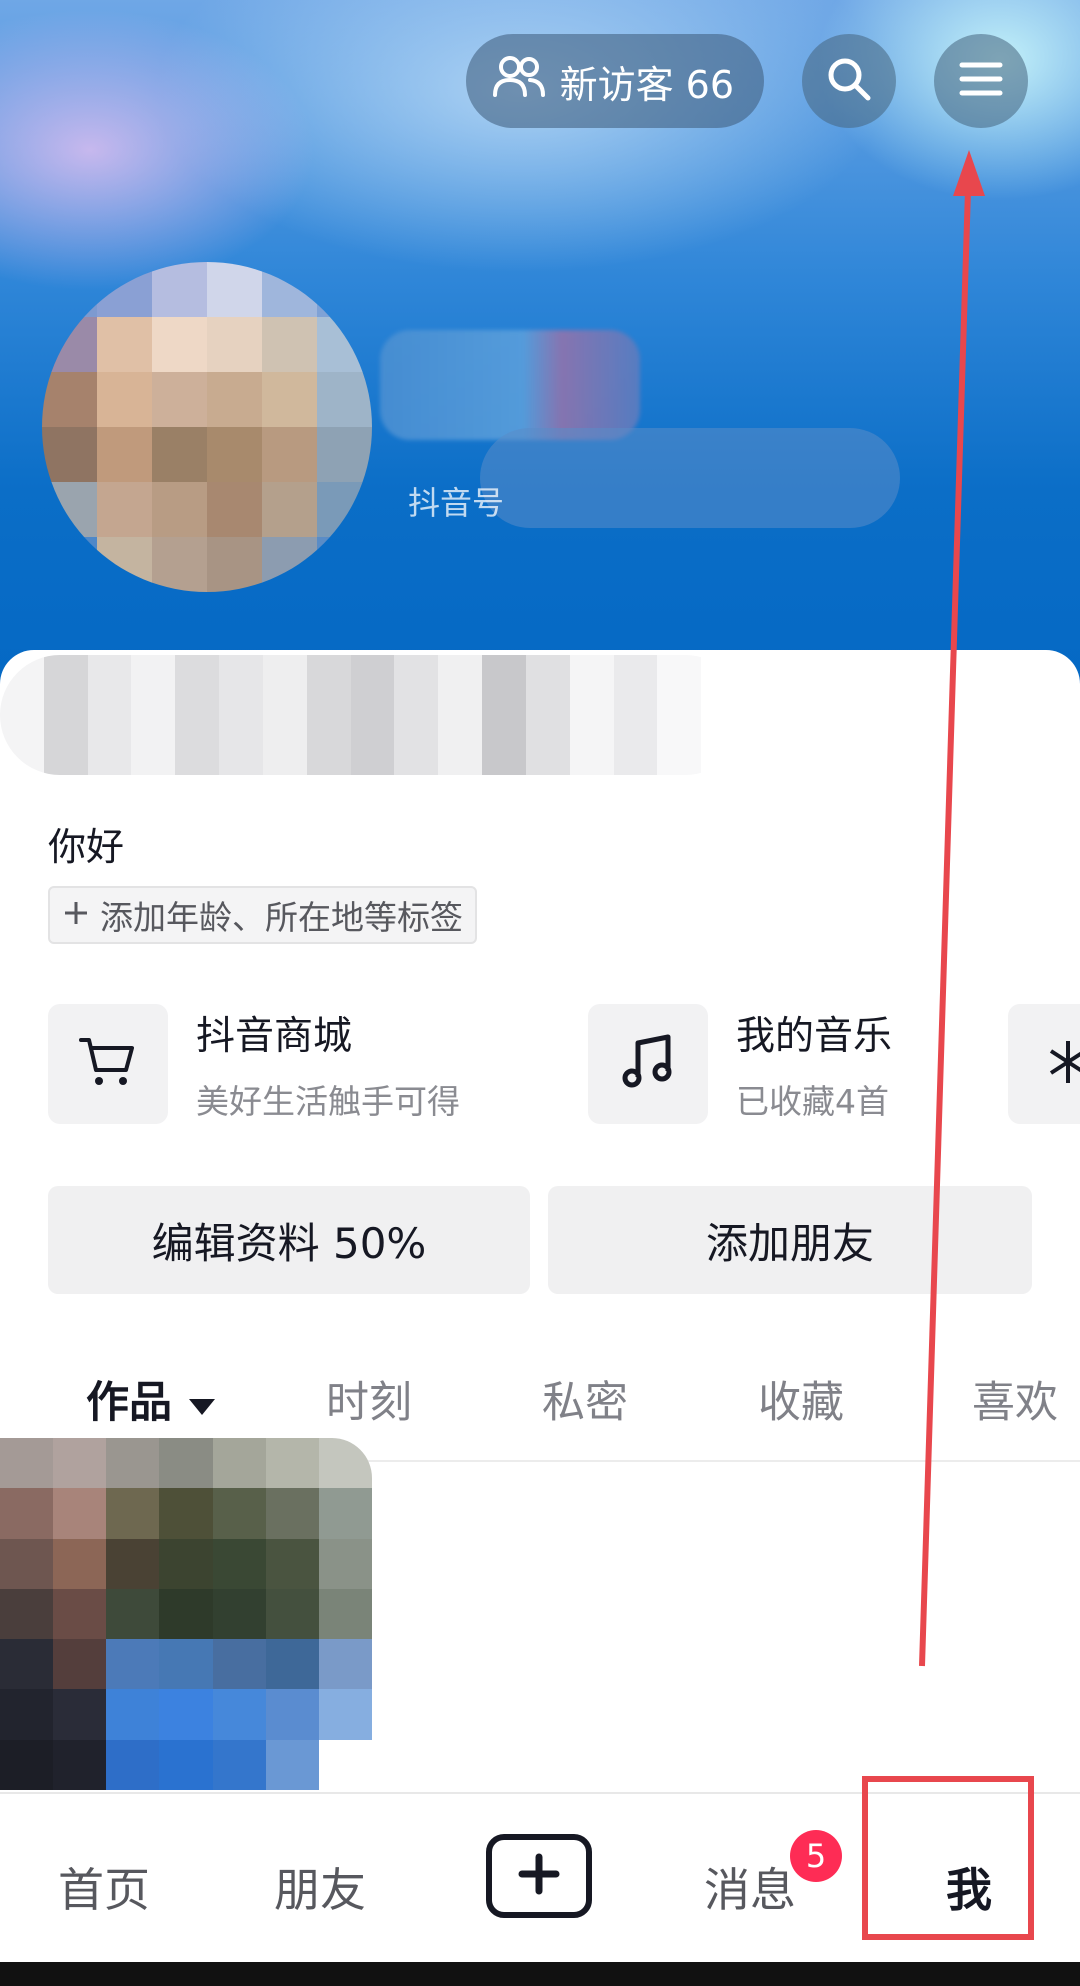 This screenshot has height=1986, width=1080. Describe the element at coordinates (801, 1399) in the screenshot. I see `tab-favorites: 收藏` at that location.